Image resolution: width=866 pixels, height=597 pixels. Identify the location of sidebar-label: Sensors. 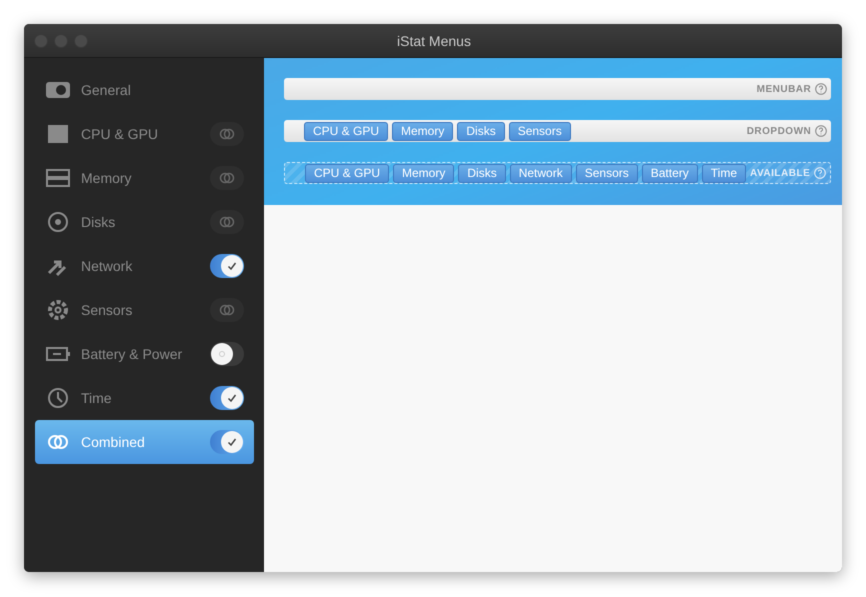
(107, 310).